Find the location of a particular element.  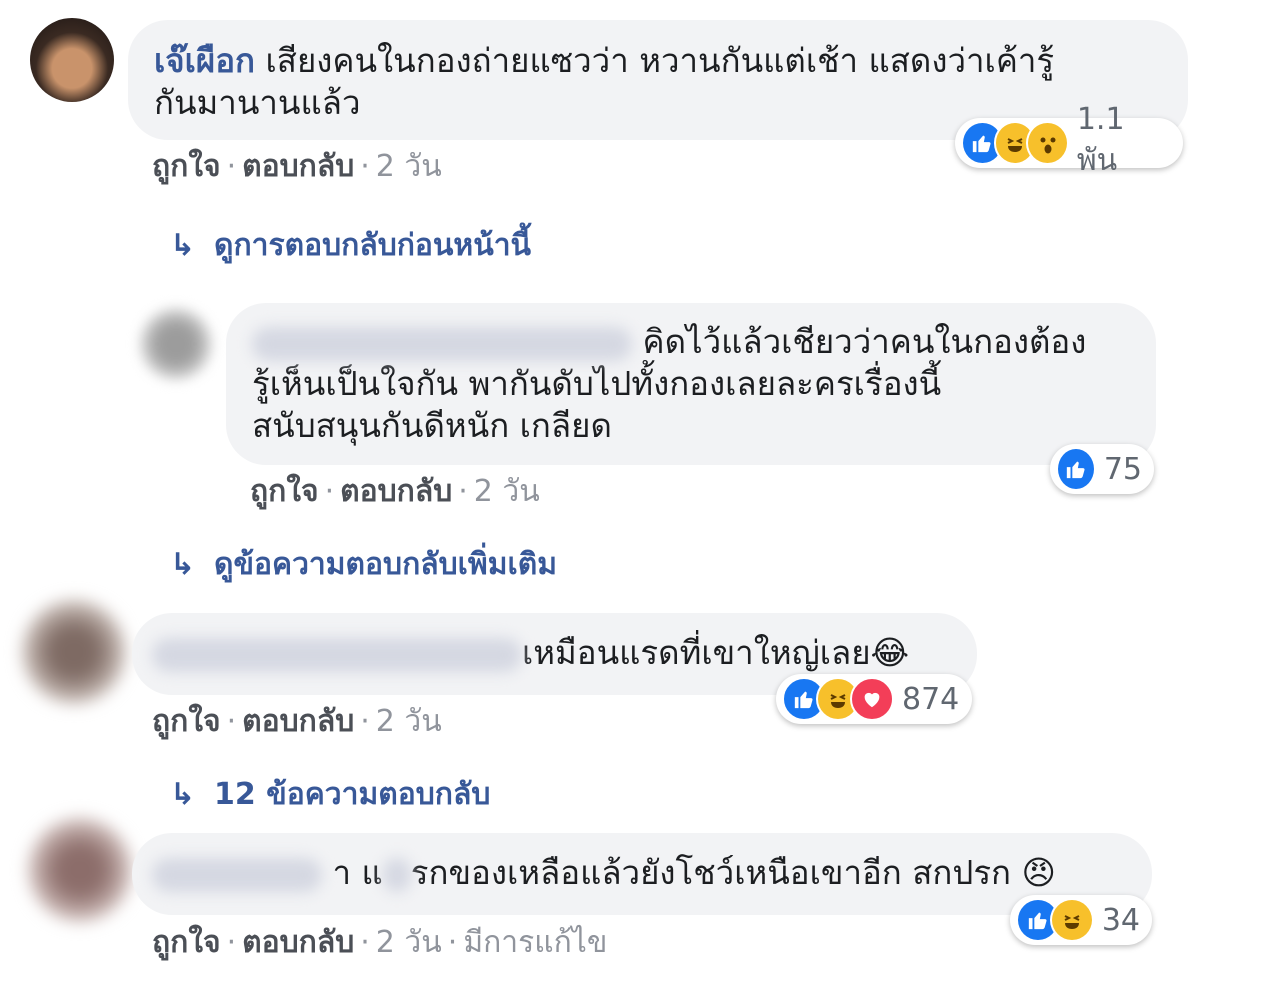

comment-text: เหมือนแรดที่เขาใหญ่เลย is located at coordinates (696, 652).